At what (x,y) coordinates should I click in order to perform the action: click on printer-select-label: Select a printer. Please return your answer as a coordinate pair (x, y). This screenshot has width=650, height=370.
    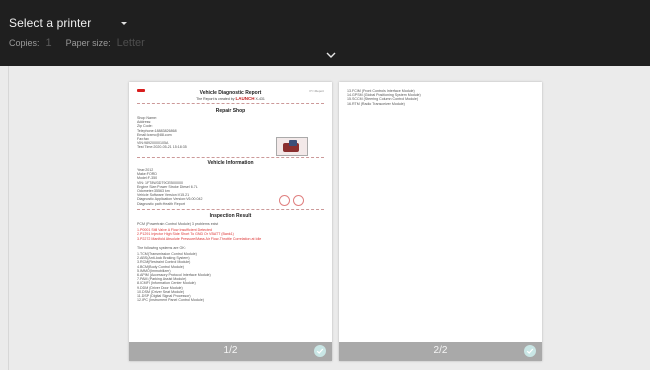
    Looking at the image, I should click on (50, 23).